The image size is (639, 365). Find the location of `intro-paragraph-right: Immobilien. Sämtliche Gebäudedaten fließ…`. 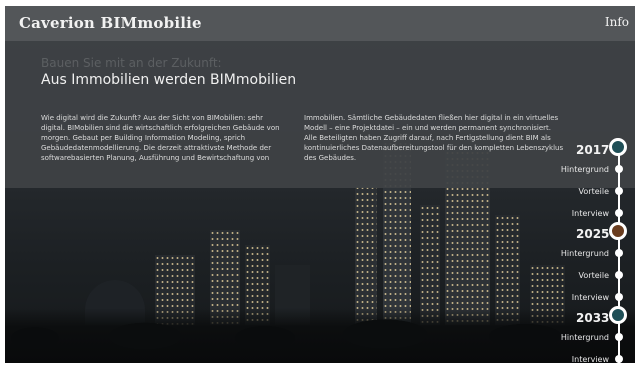

intro-paragraph-right: Immobilien. Sämtliche Gebäudedaten fließ… is located at coordinates (434, 138).